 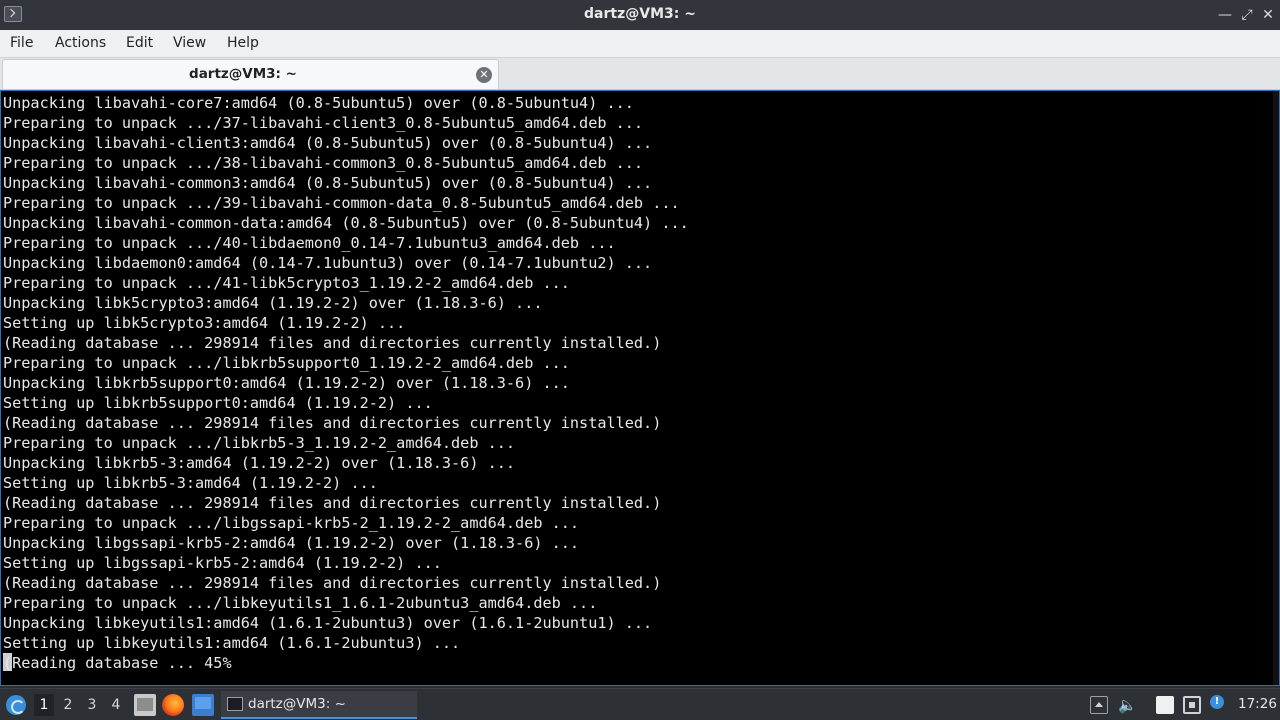 I want to click on terminal-line: (Reading database ... 45%, so click(x=346, y=663).